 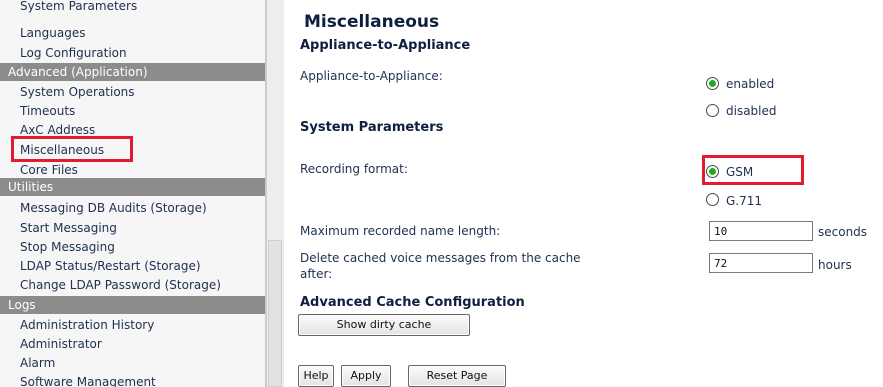 I want to click on sidebar-item-change-ldap-password: Change LDAP Password (Storage), so click(x=120, y=285).